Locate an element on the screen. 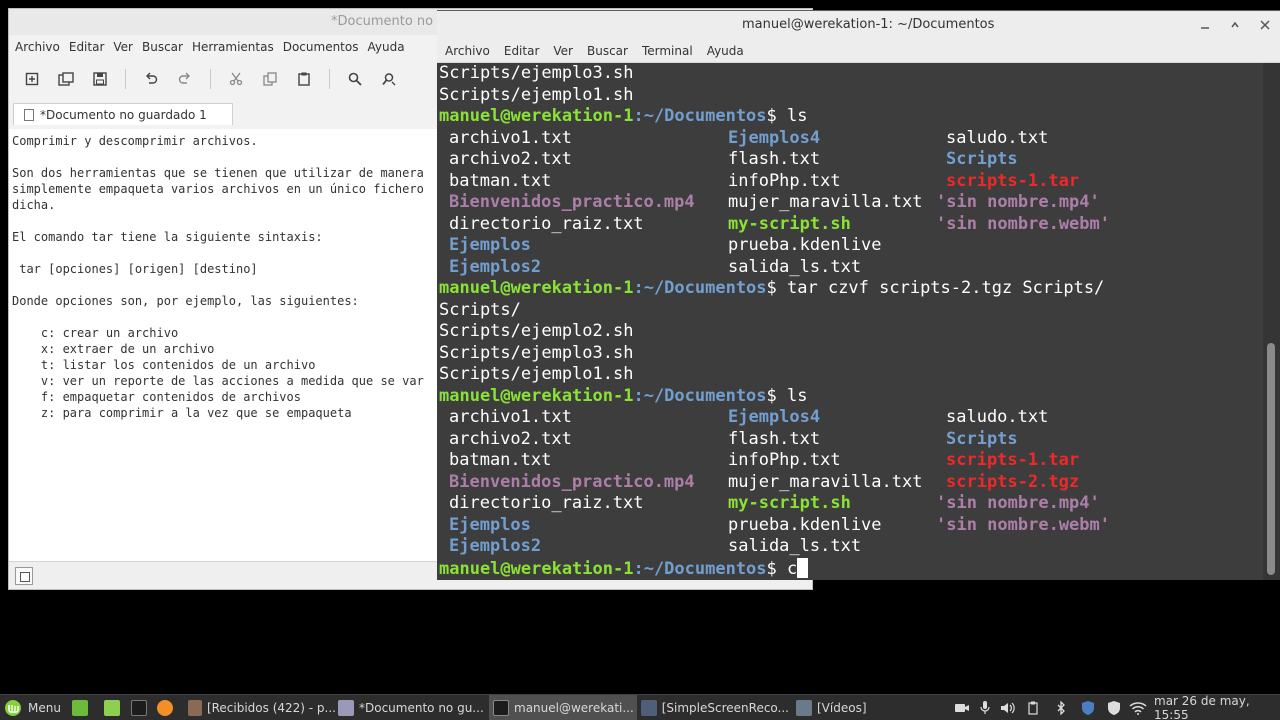  screen-recorder-tray-icon is located at coordinates (962, 708).